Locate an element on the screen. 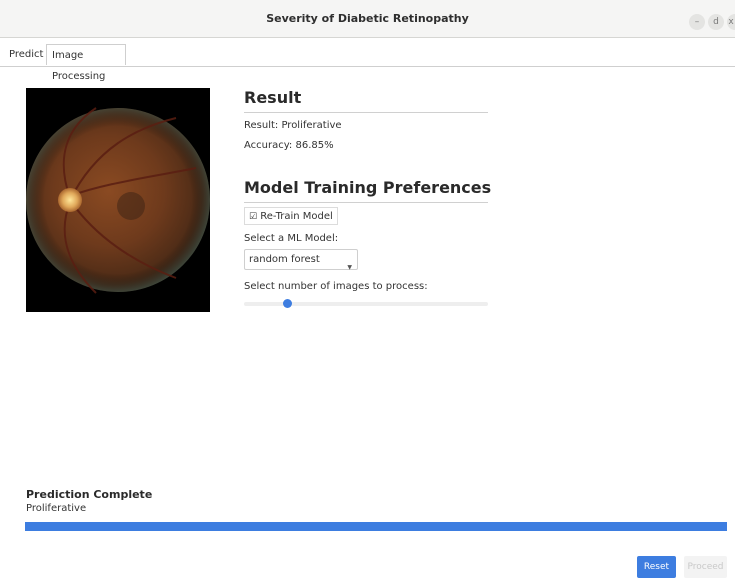  close-button: x is located at coordinates (731, 22).